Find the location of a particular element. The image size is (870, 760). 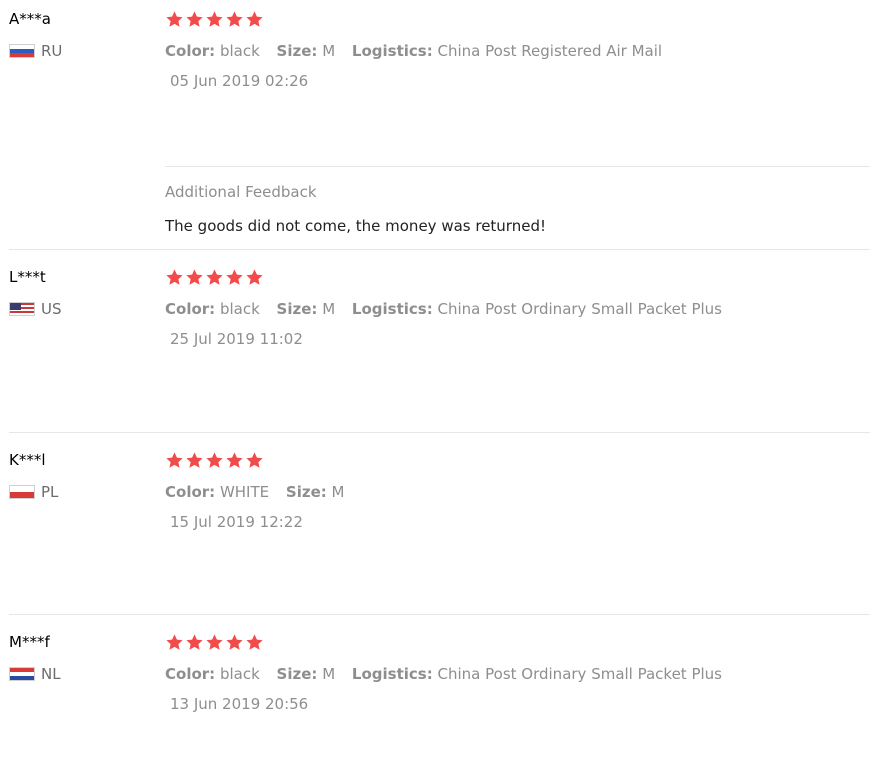

review-date: 15 Jul 2019 12:22 is located at coordinates (236, 522).